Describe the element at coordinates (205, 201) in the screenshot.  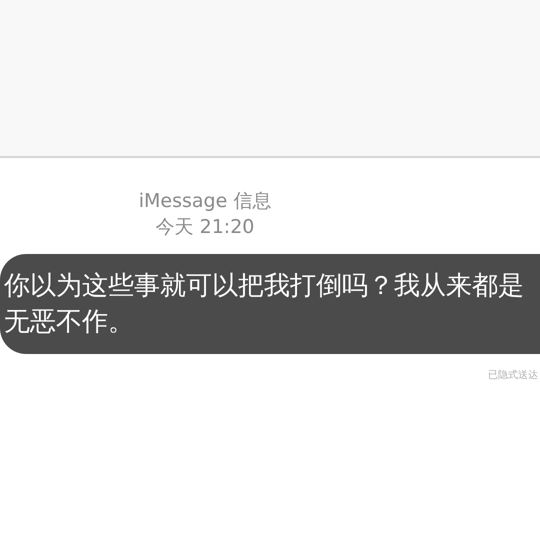
I see `service-label: iMessage 信息` at that location.